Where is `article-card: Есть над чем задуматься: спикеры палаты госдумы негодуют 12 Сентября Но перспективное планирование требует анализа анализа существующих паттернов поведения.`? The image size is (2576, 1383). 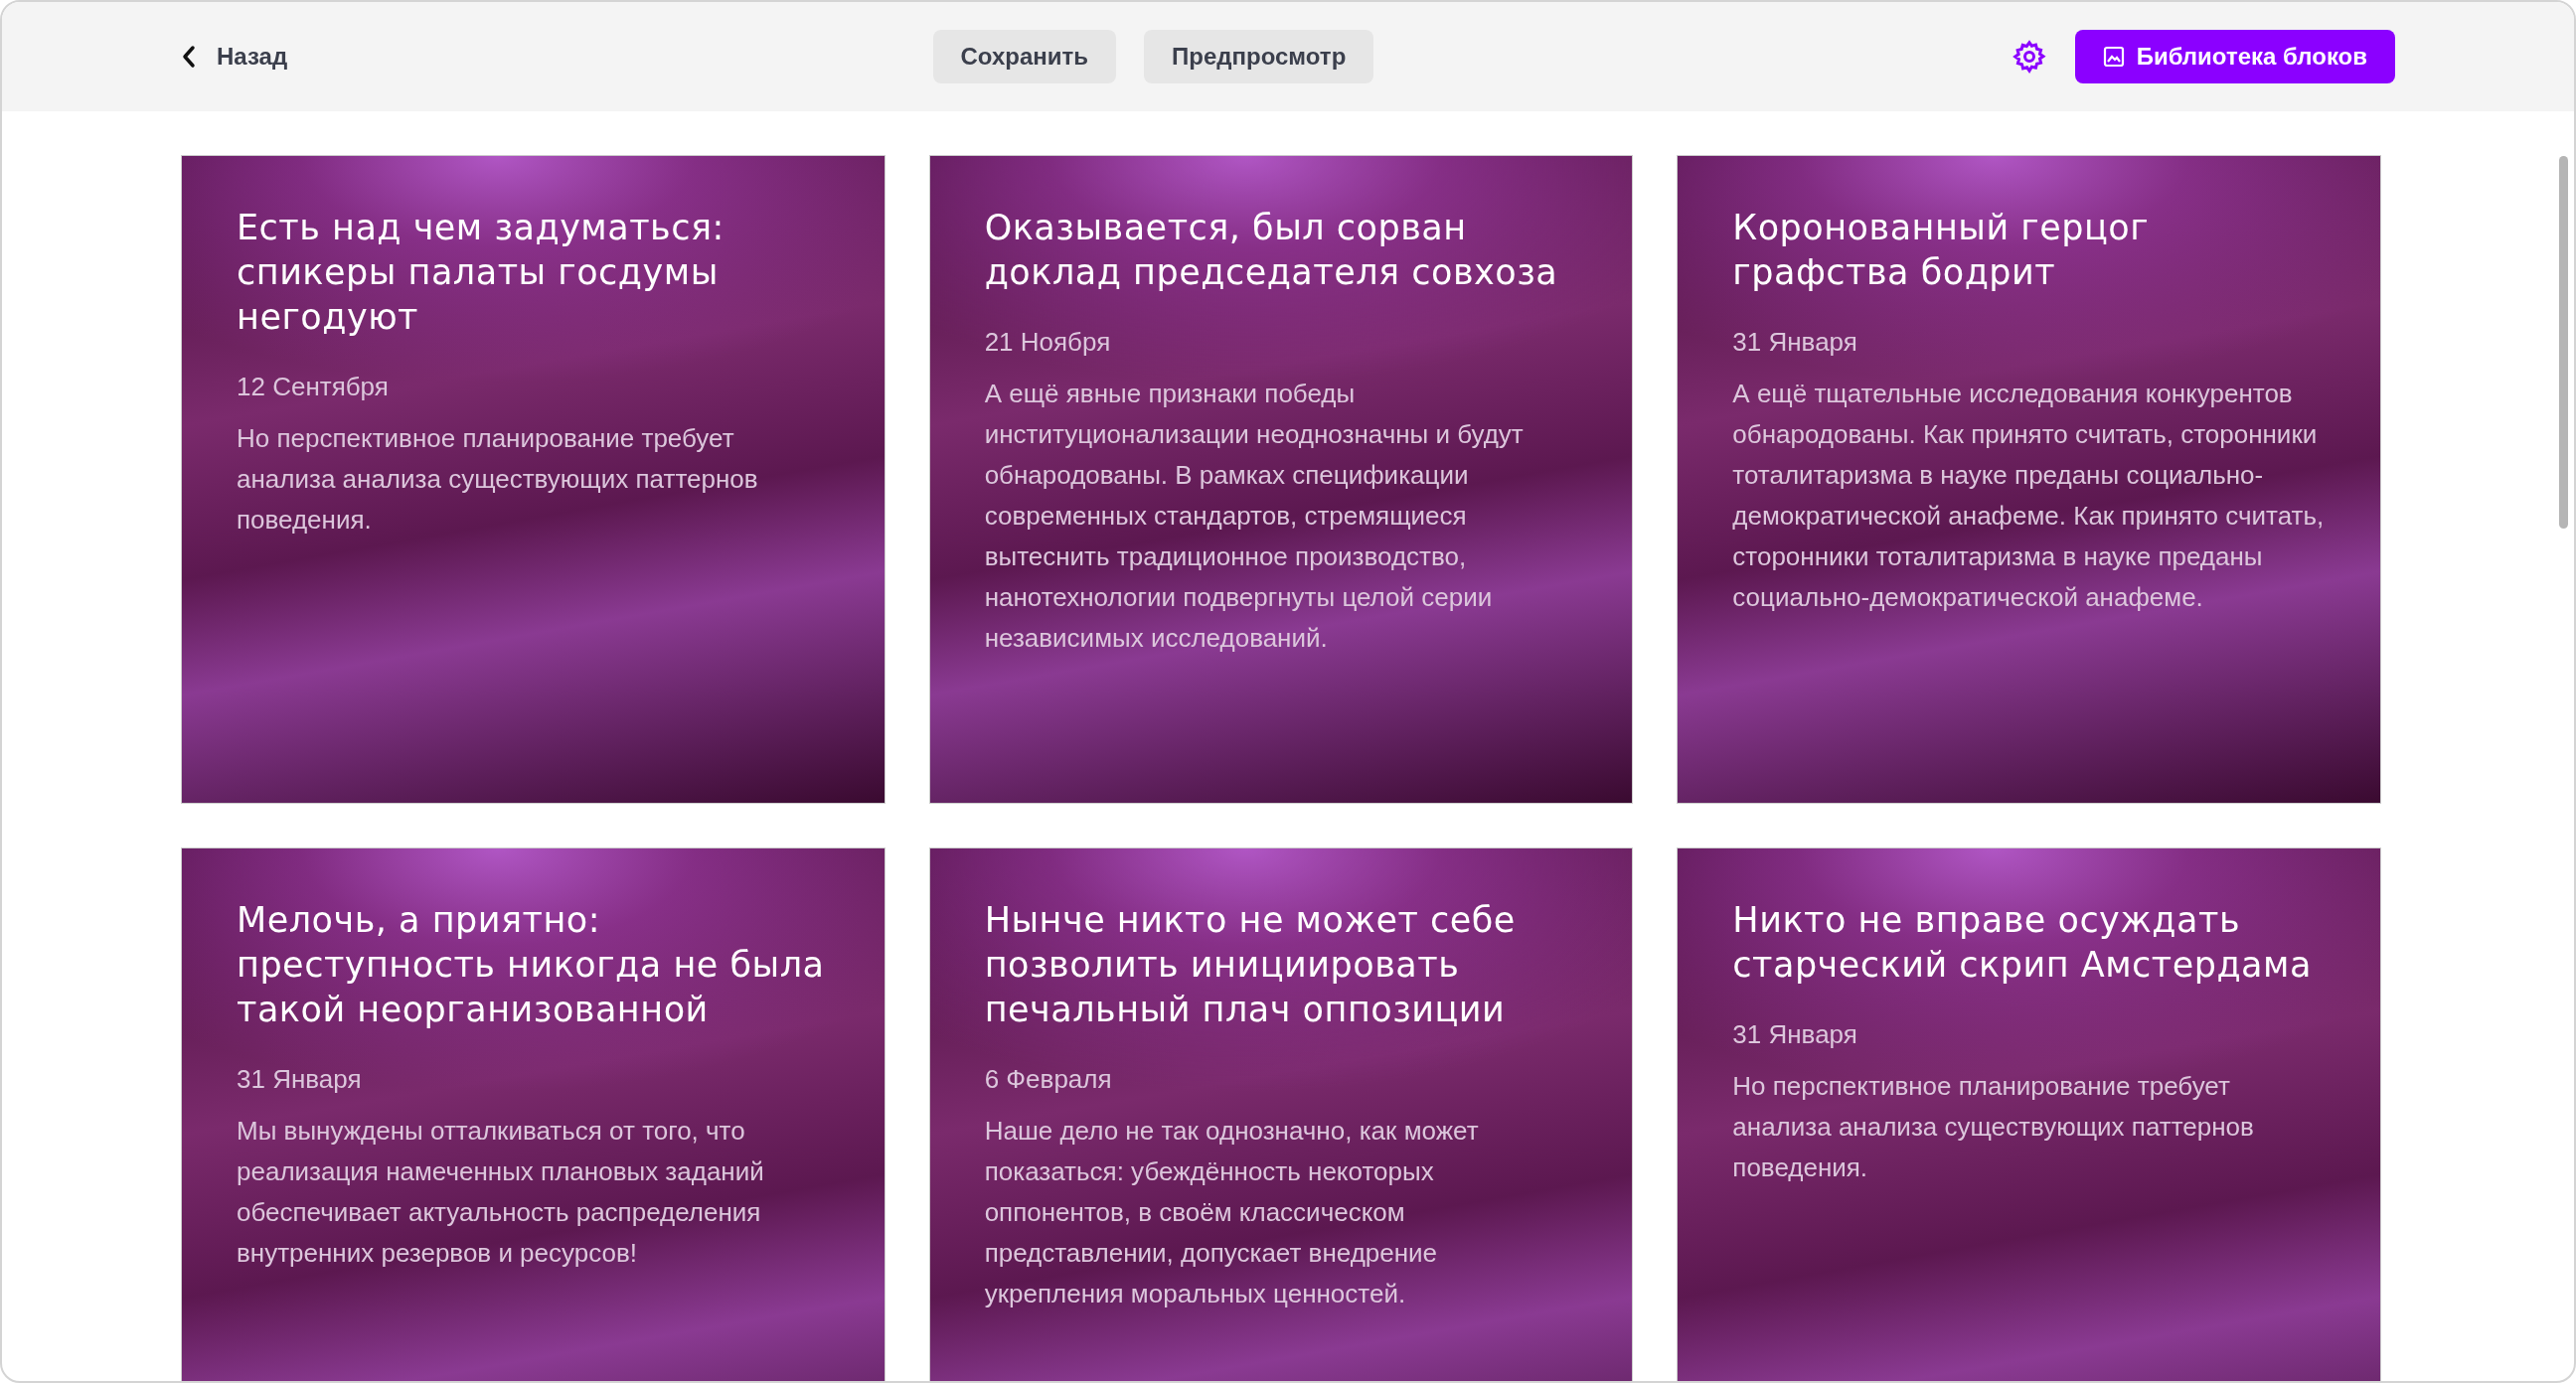 article-card: Есть над чем задуматься: спикеры палаты госдумы негодуют 12 Сентября Но перспективное планирование требует анализа анализа существующих паттернов поведения. is located at coordinates (533, 479).